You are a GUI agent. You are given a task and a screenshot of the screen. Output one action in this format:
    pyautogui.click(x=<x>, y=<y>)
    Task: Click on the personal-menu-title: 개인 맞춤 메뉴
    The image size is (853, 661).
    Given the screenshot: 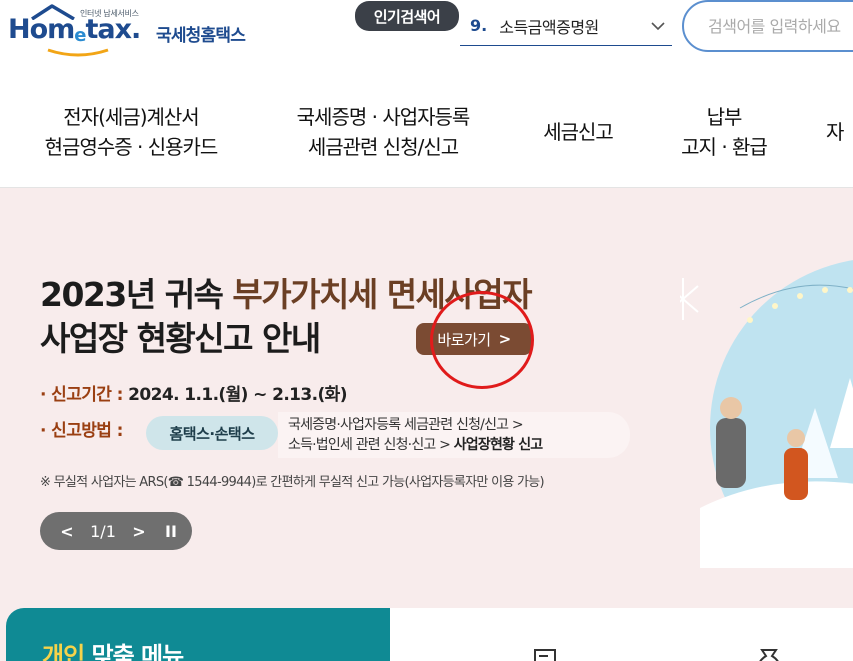 What is the action you would take?
    pyautogui.click(x=113, y=651)
    